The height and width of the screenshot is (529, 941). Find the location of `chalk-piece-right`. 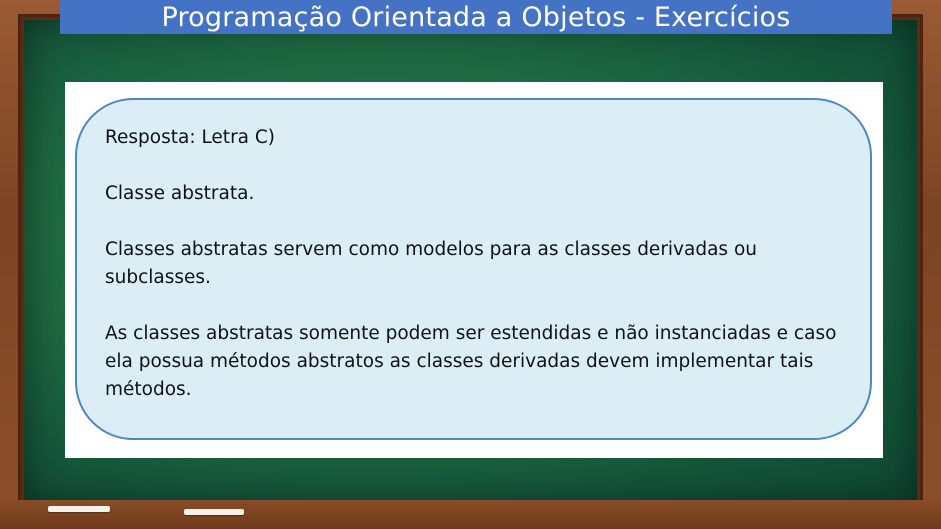

chalk-piece-right is located at coordinates (214, 512).